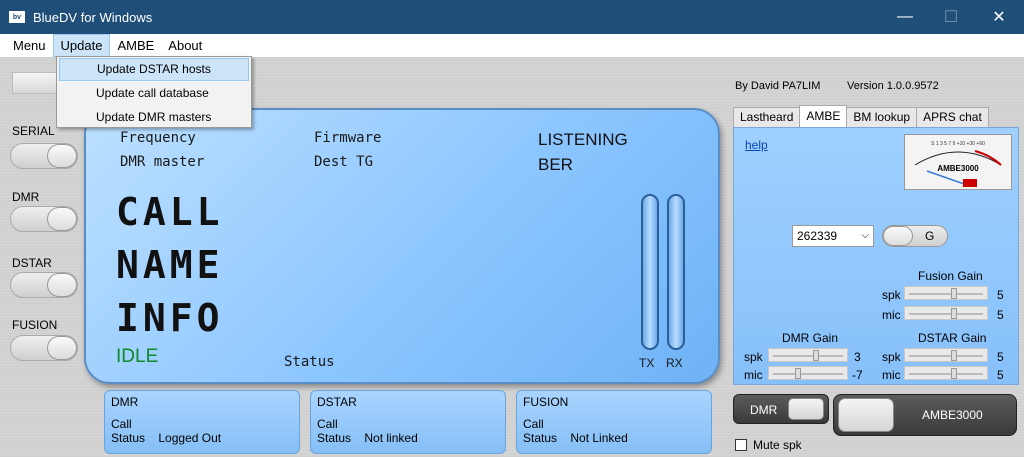 This screenshot has width=1024, height=457. Describe the element at coordinates (62, 156) in the screenshot. I see `serial-toggle-knob` at that location.